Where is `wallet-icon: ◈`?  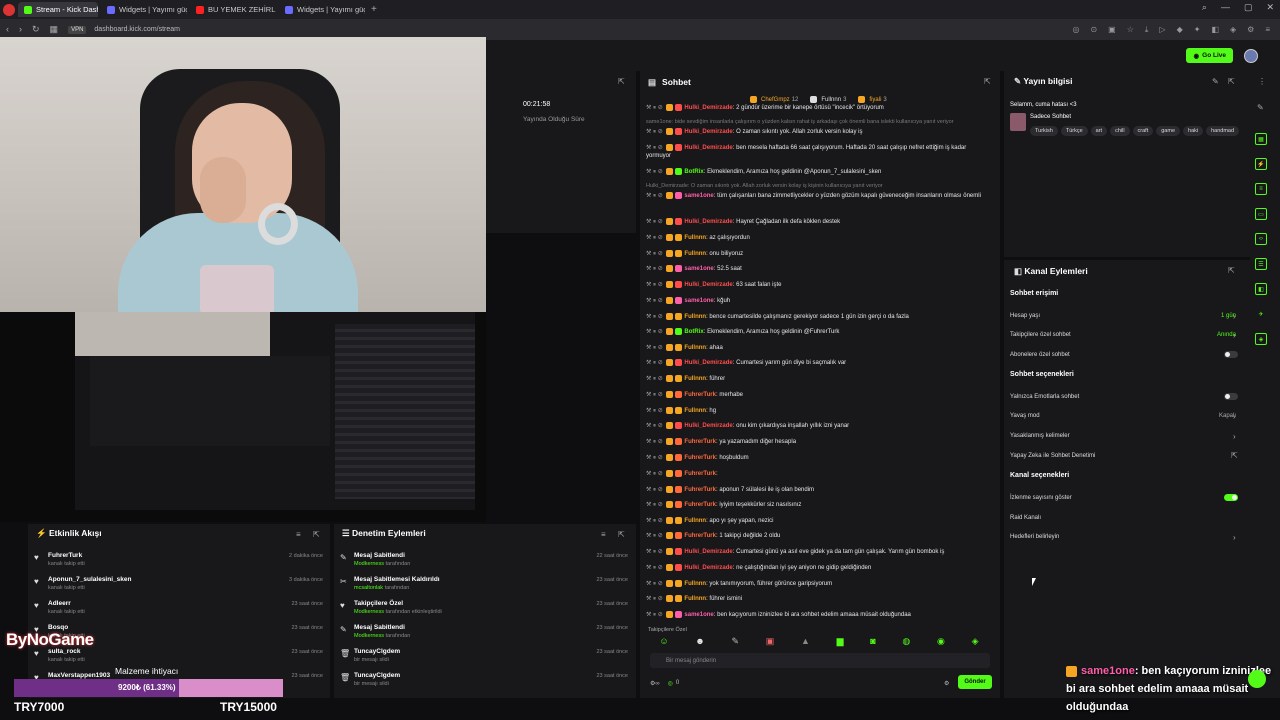
wallet-icon: ◈ is located at coordinates (1233, 30).